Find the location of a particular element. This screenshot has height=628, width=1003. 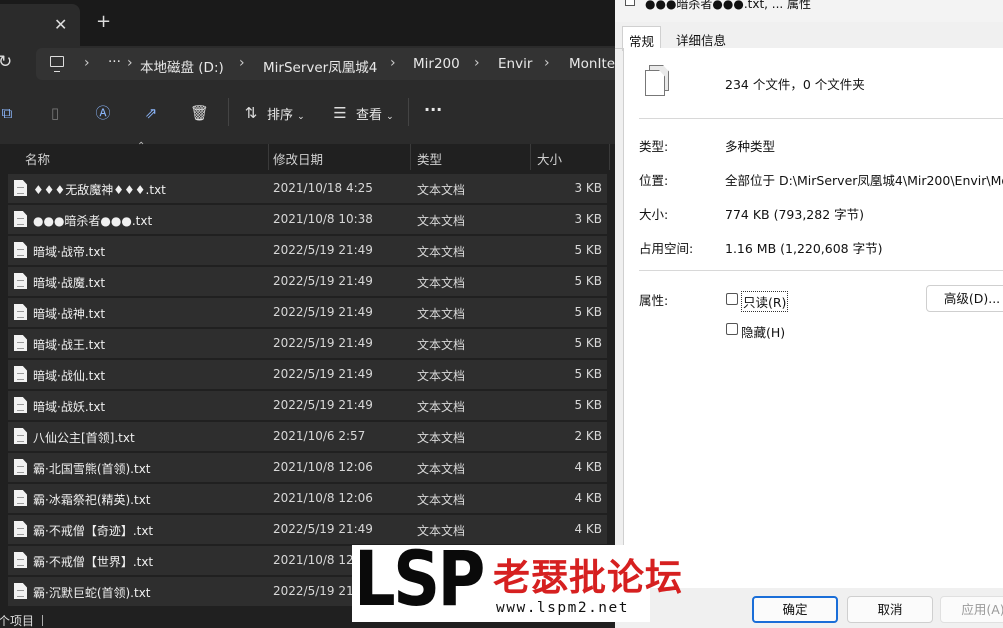

share-icon: ⇗ is located at coordinates (151, 113).